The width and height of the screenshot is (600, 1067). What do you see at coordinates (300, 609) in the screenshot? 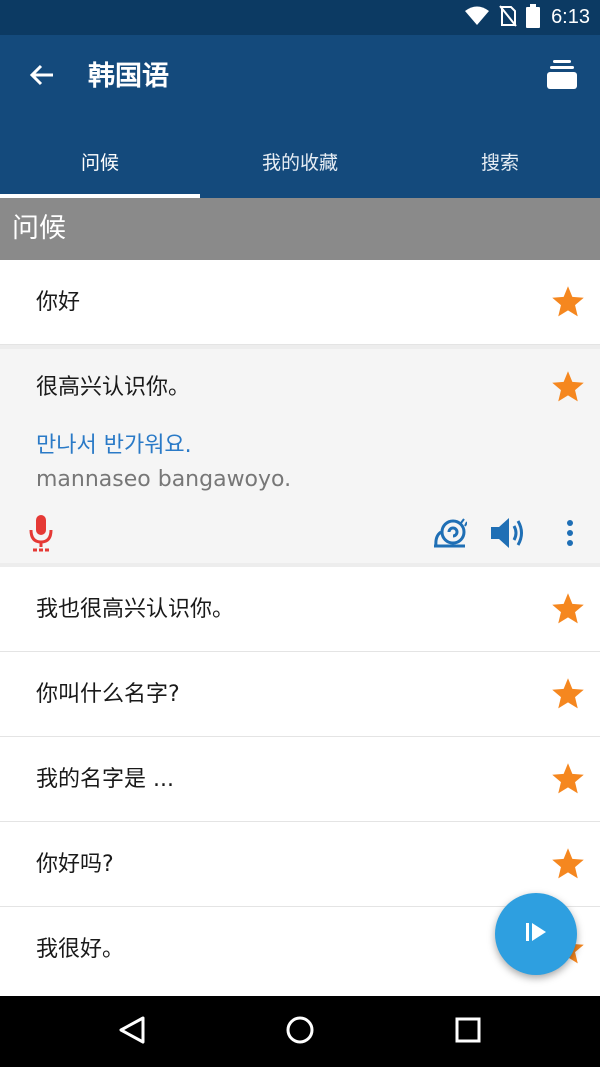
I see `list-item: 我也很高兴认识你。` at bounding box center [300, 609].